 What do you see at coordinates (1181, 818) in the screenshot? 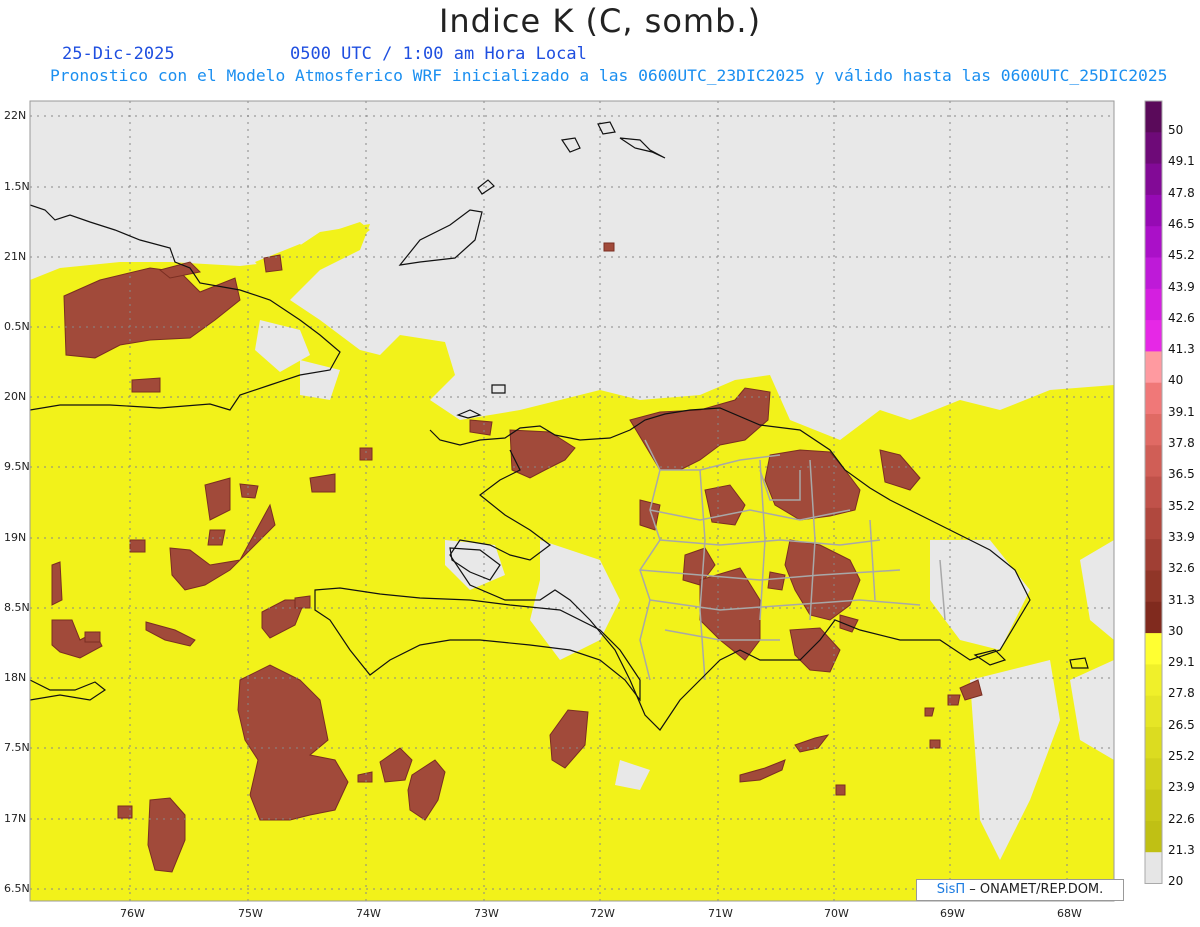
I see `colorbar-label: 22.6` at bounding box center [1181, 818].